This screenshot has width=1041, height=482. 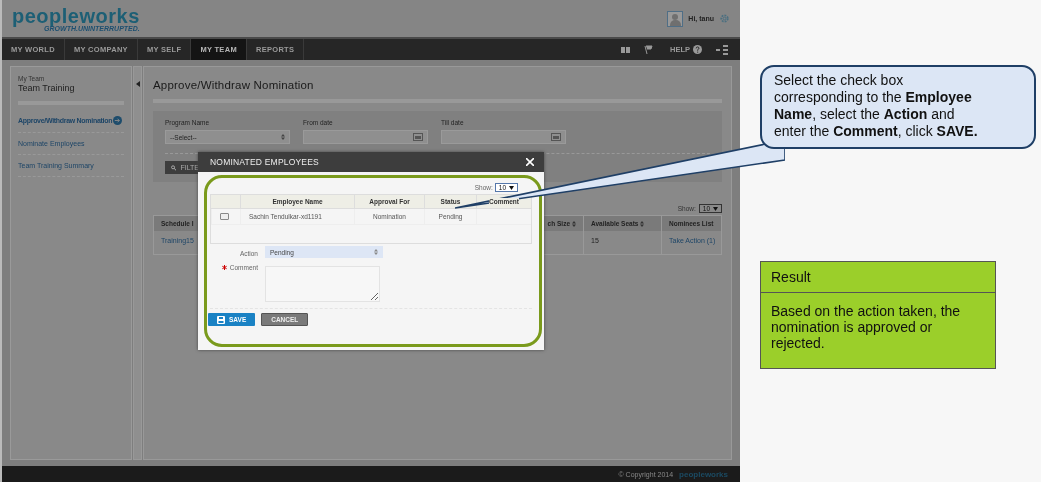 I want to click on footer-logo: peopleworks, so click(x=703, y=474).